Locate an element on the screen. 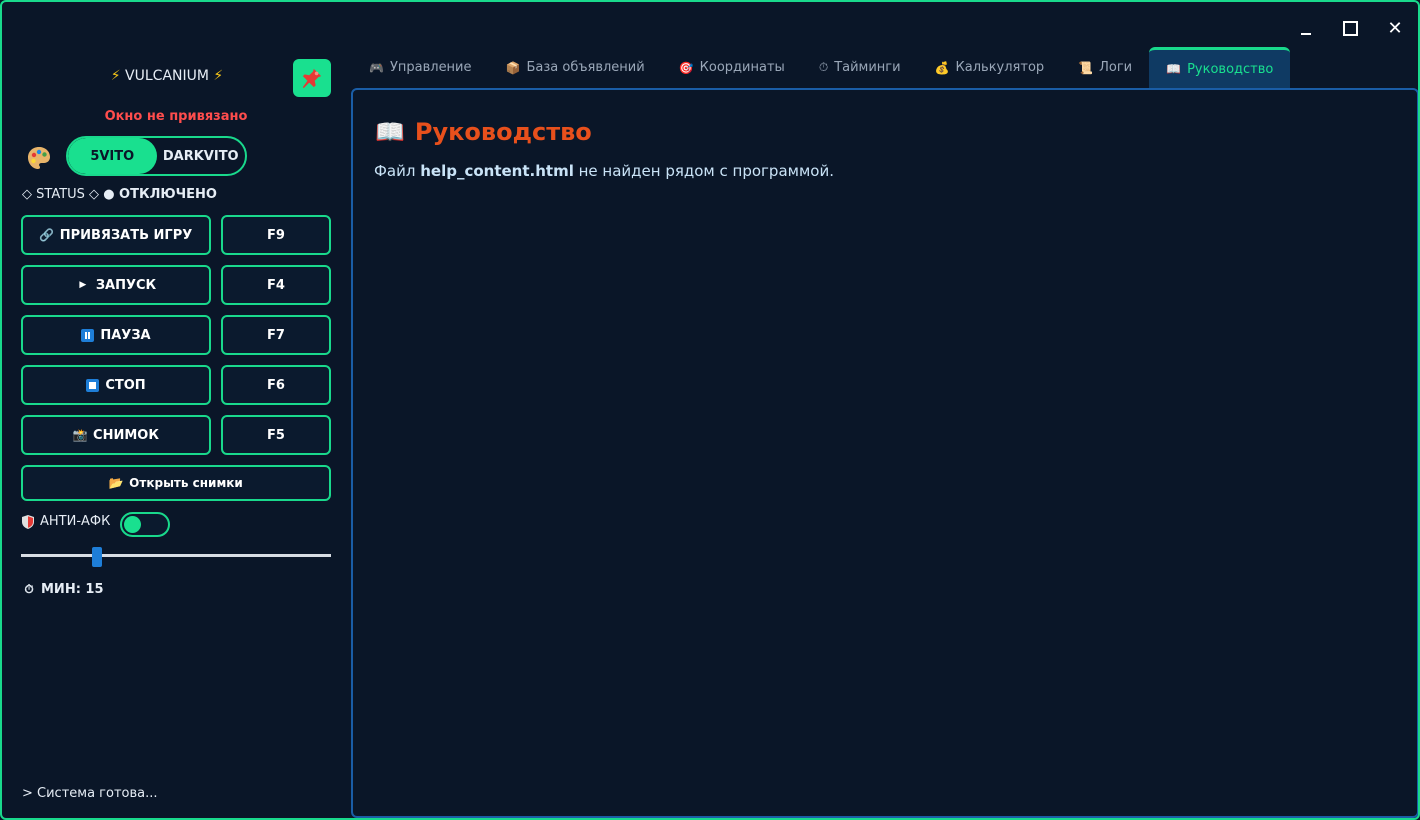 The image size is (1420, 820). stop-icon is located at coordinates (93, 385).